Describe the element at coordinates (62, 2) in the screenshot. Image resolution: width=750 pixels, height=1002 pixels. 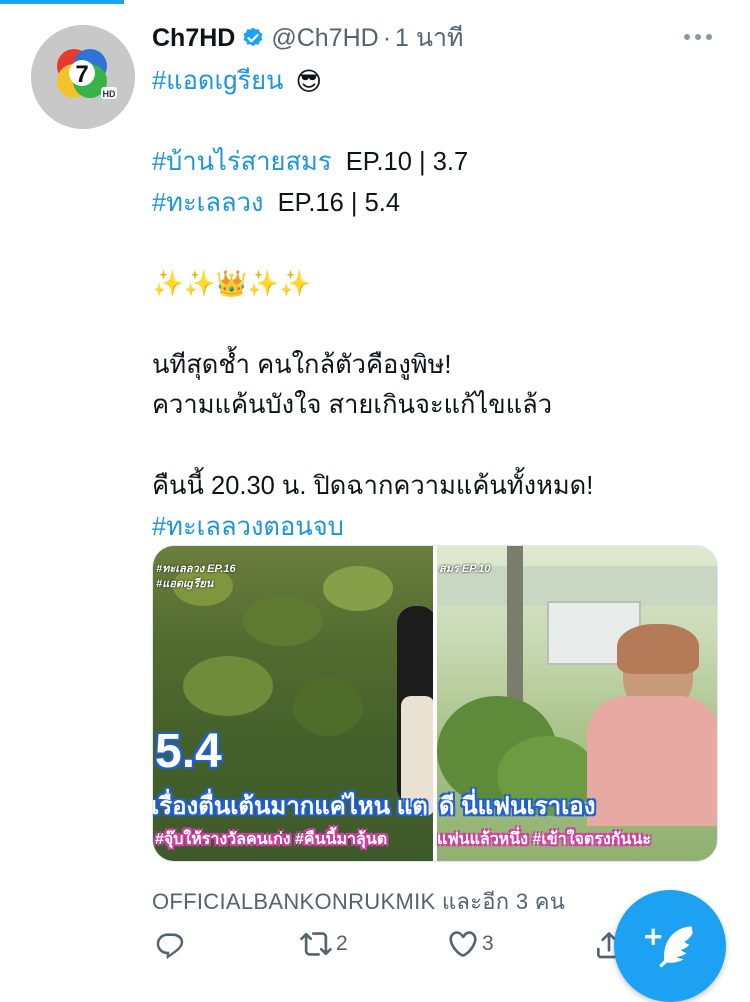
I see `loading-progress` at that location.